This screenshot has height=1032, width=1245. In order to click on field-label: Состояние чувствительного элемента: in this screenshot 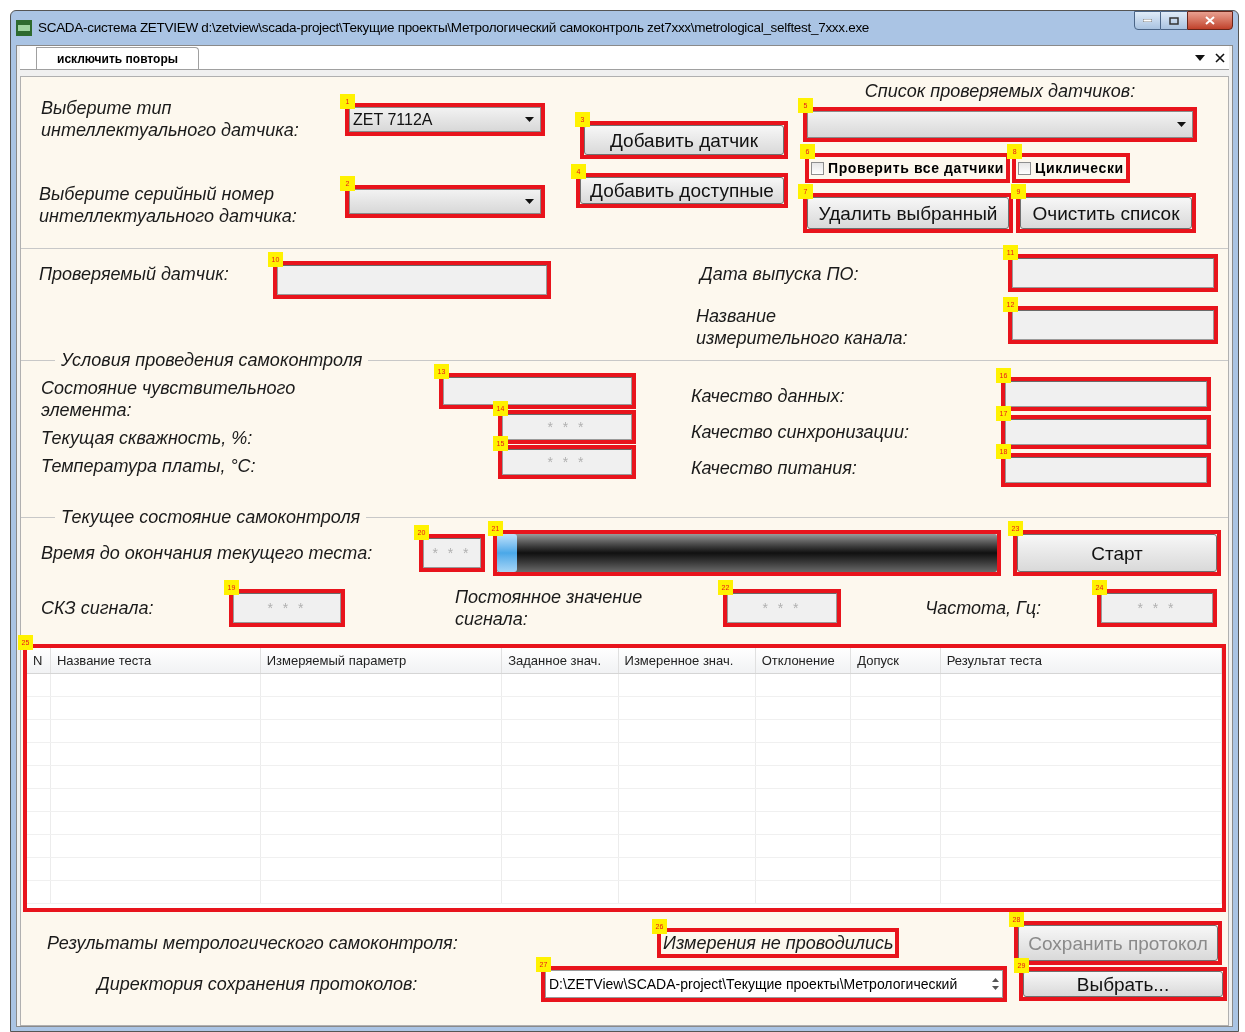, I will do `click(169, 399)`.